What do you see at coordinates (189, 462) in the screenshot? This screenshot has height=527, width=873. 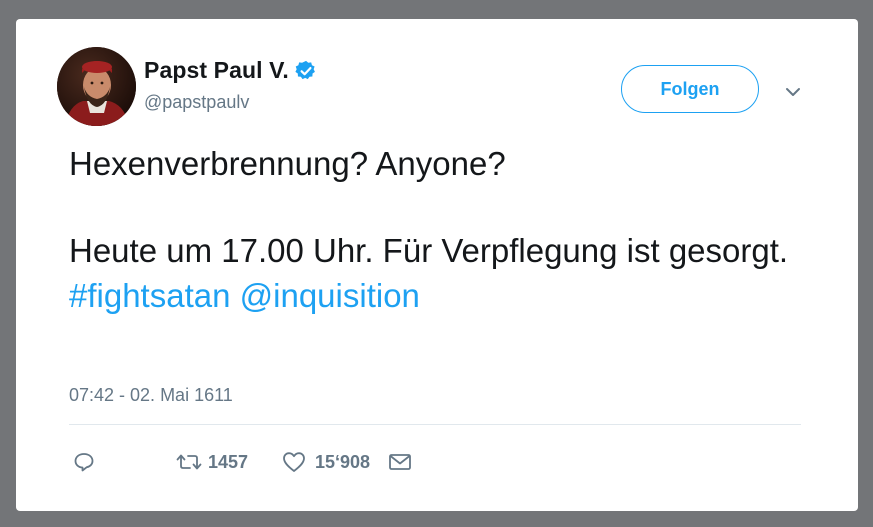 I see `retweet-icon` at bounding box center [189, 462].